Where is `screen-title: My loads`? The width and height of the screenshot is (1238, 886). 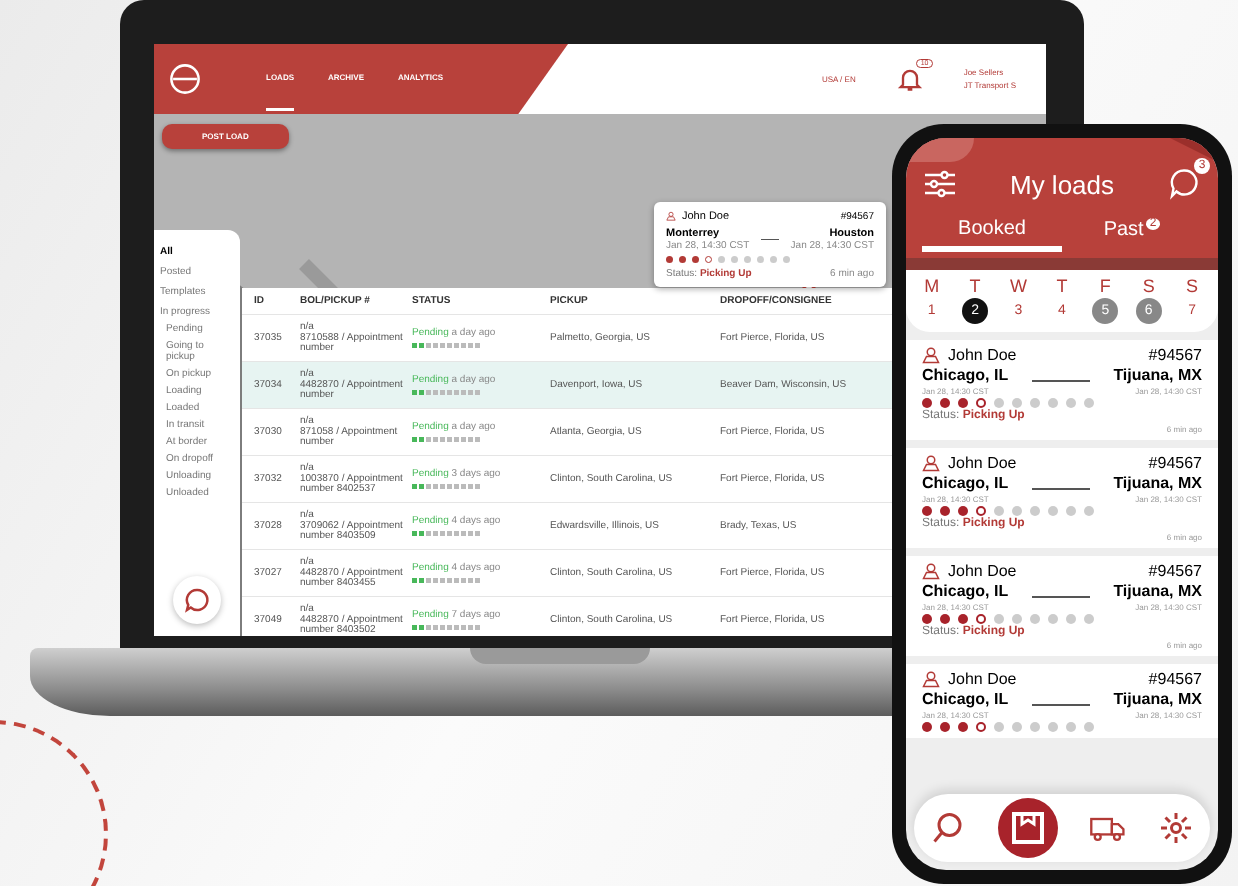 screen-title: My loads is located at coordinates (1062, 184).